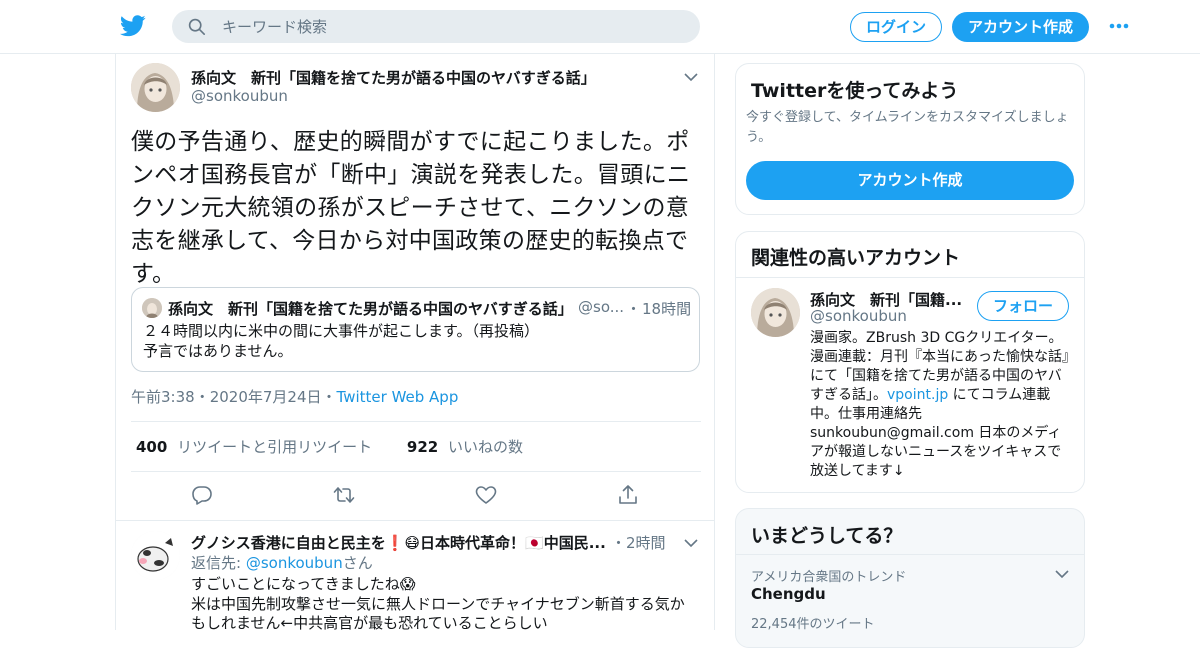 The image size is (1200, 648). What do you see at coordinates (393, 77) in the screenshot?
I see `author-name: 孫向文 新刊「国籍を捨てた男が語る中国のヤバすぎる話」` at bounding box center [393, 77].